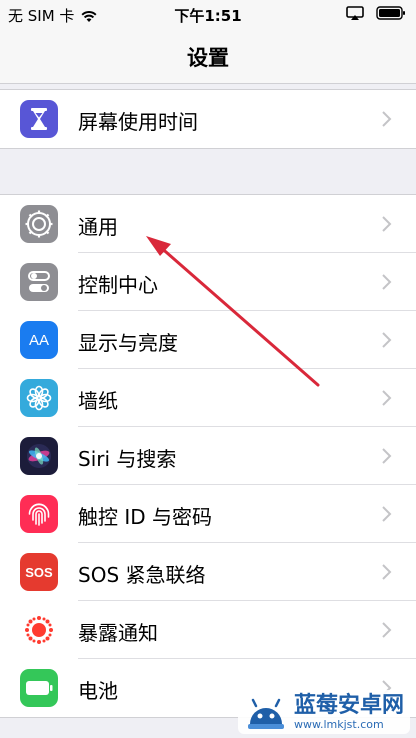 This screenshot has width=416, height=738. Describe the element at coordinates (390, 13) in the screenshot. I see `battery-status-icon` at that location.